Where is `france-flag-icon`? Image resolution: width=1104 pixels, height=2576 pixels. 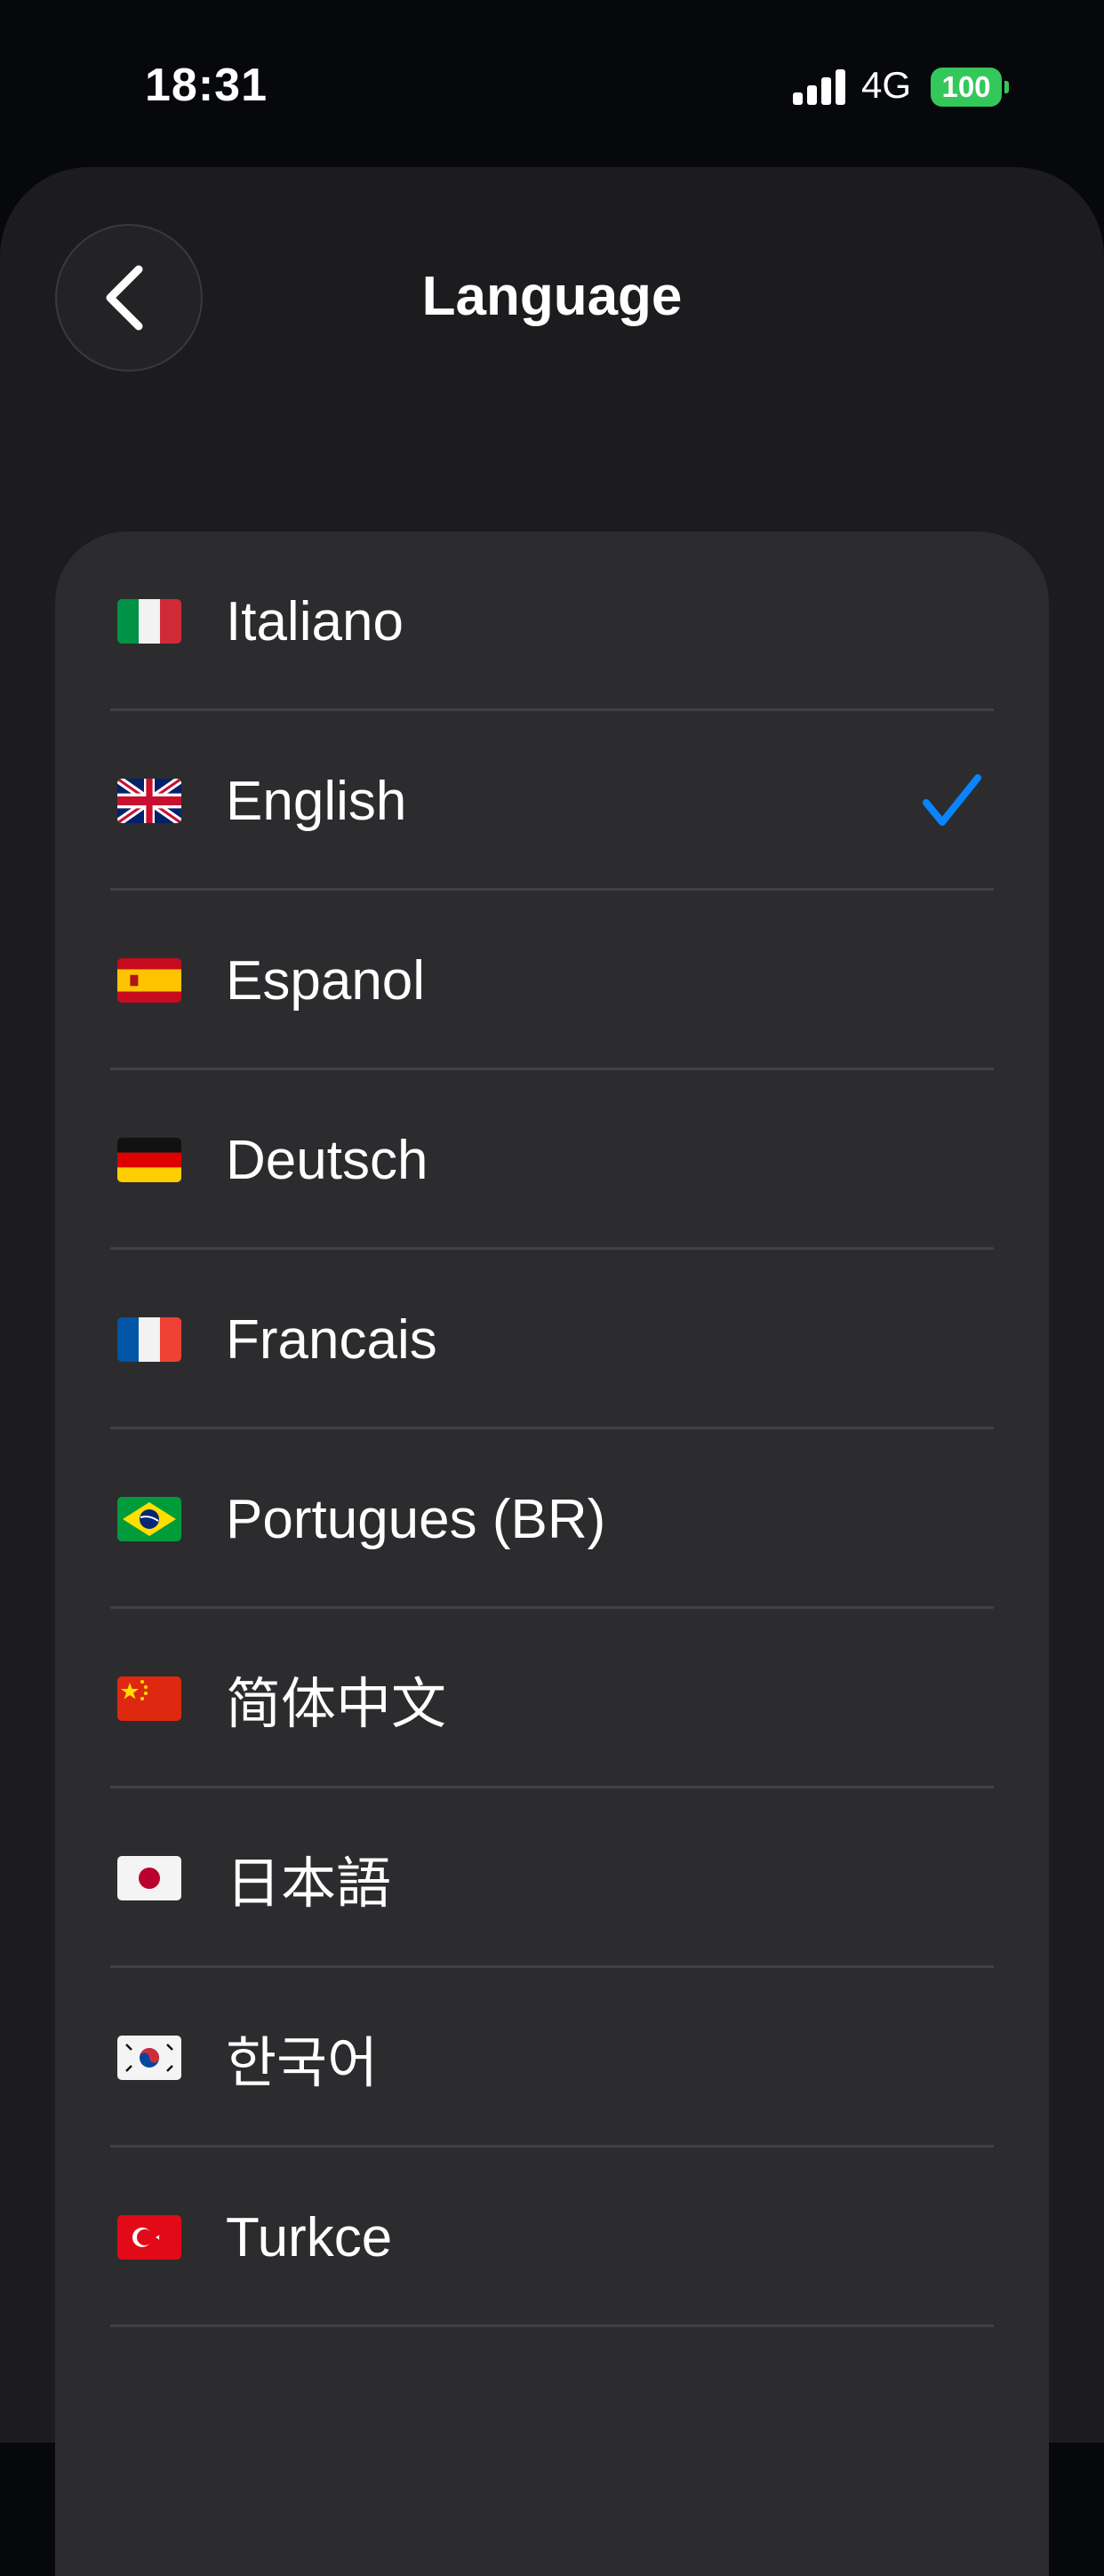
france-flag-icon is located at coordinates (149, 1339).